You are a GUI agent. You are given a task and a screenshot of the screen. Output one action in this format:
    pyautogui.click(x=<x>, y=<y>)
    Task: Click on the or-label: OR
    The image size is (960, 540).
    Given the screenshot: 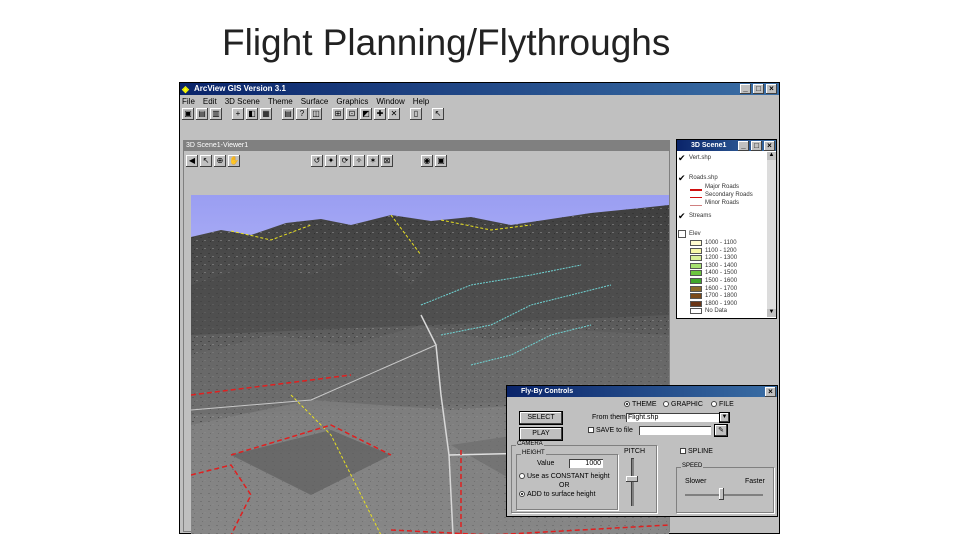 What is the action you would take?
    pyautogui.click(x=564, y=485)
    